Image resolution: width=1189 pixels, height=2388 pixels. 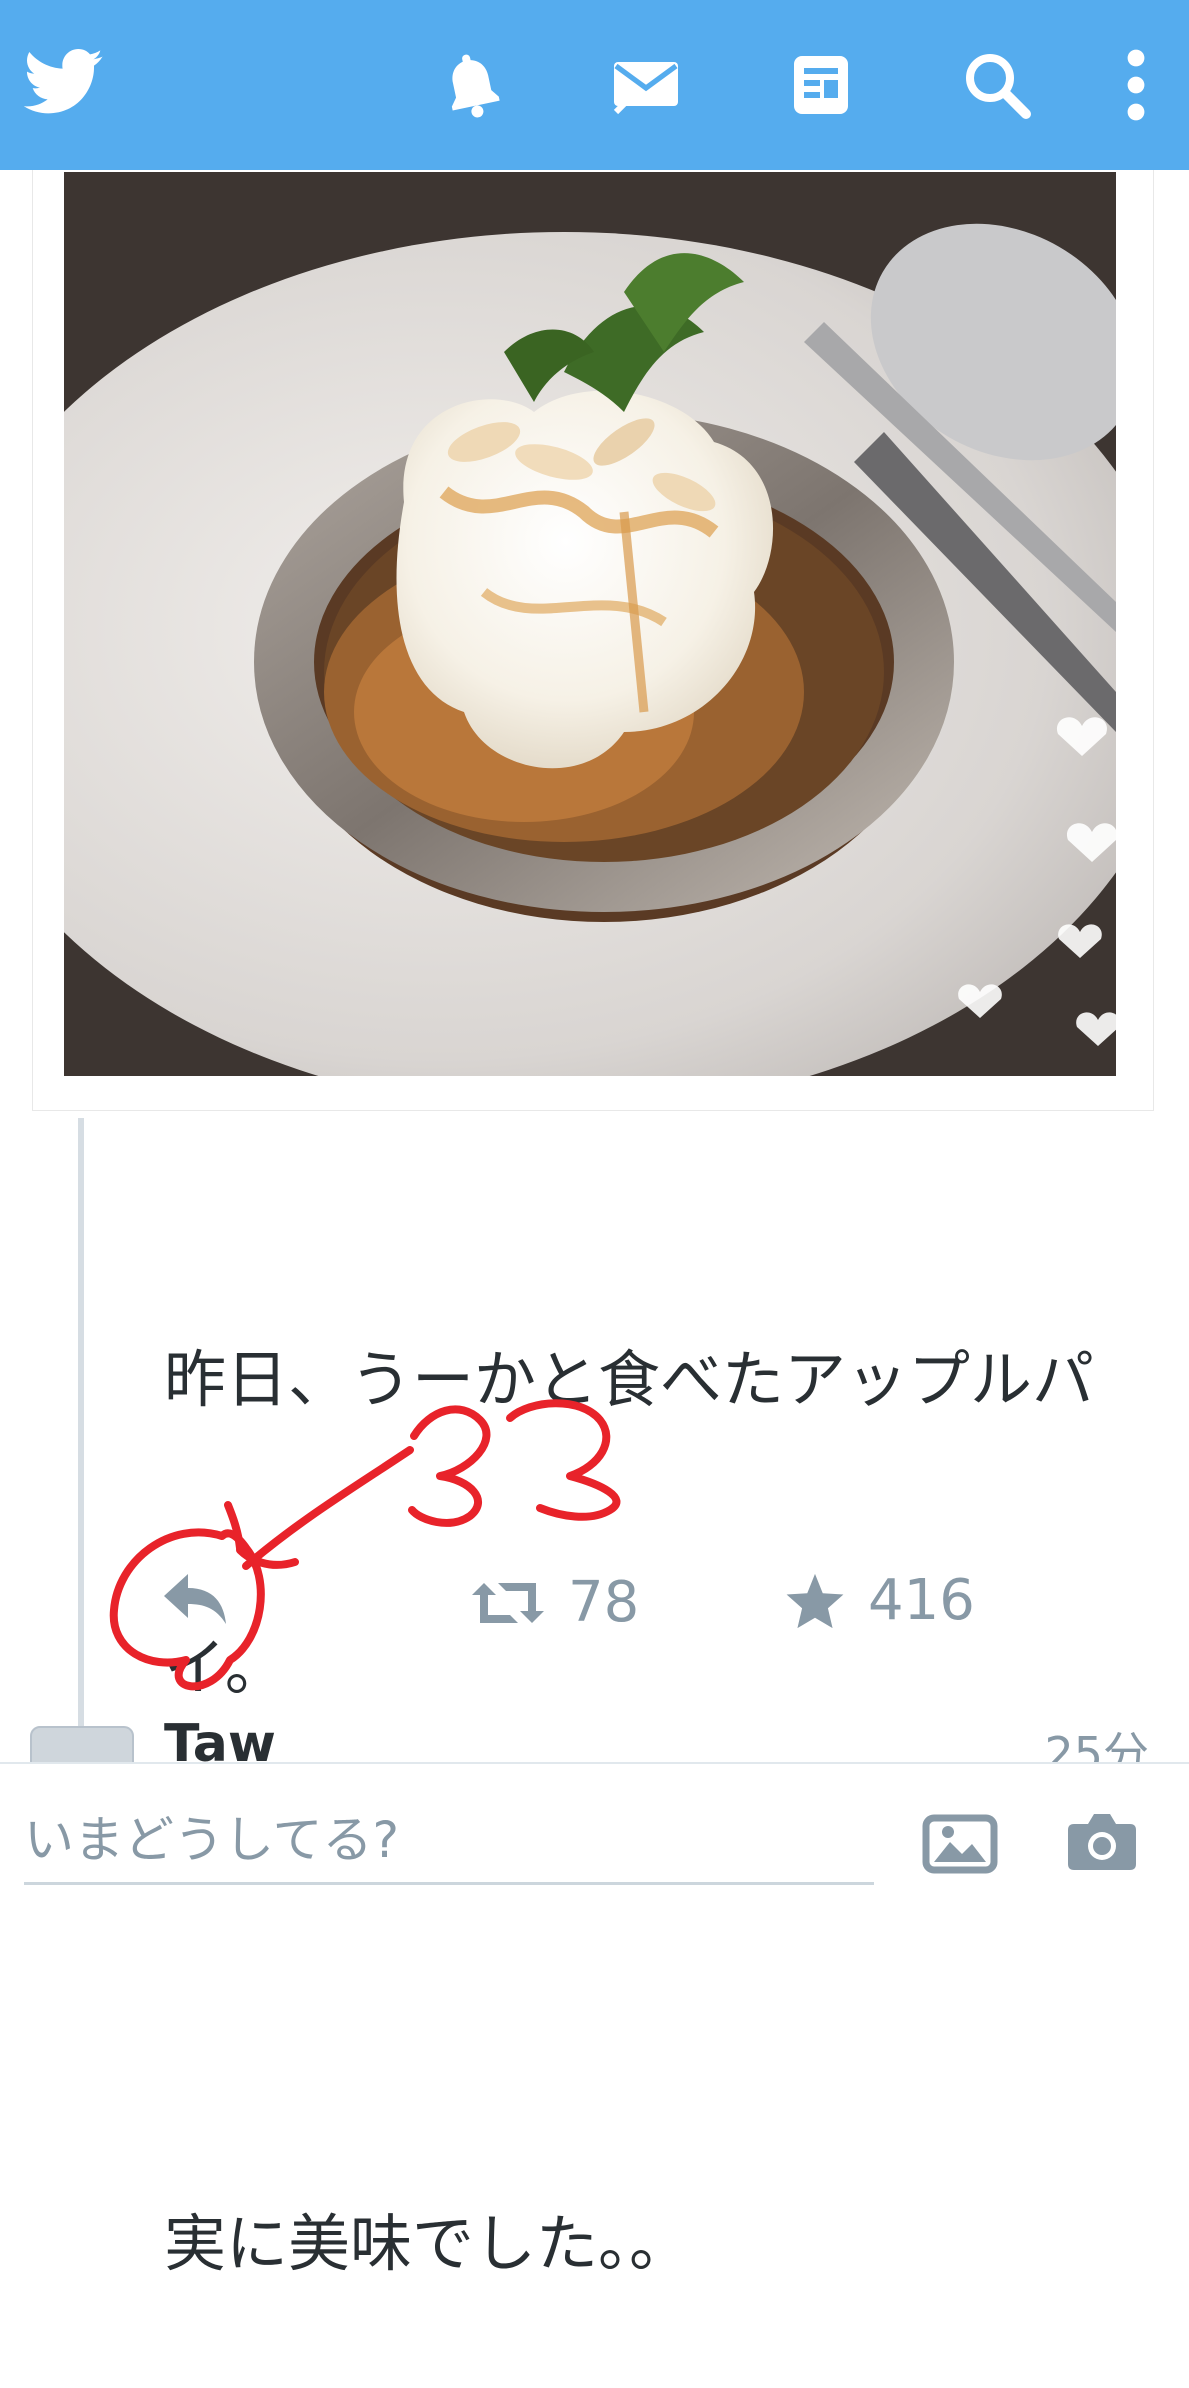 What do you see at coordinates (428, 2243) in the screenshot?
I see `tweet-text-line: 実に美味でした。。` at bounding box center [428, 2243].